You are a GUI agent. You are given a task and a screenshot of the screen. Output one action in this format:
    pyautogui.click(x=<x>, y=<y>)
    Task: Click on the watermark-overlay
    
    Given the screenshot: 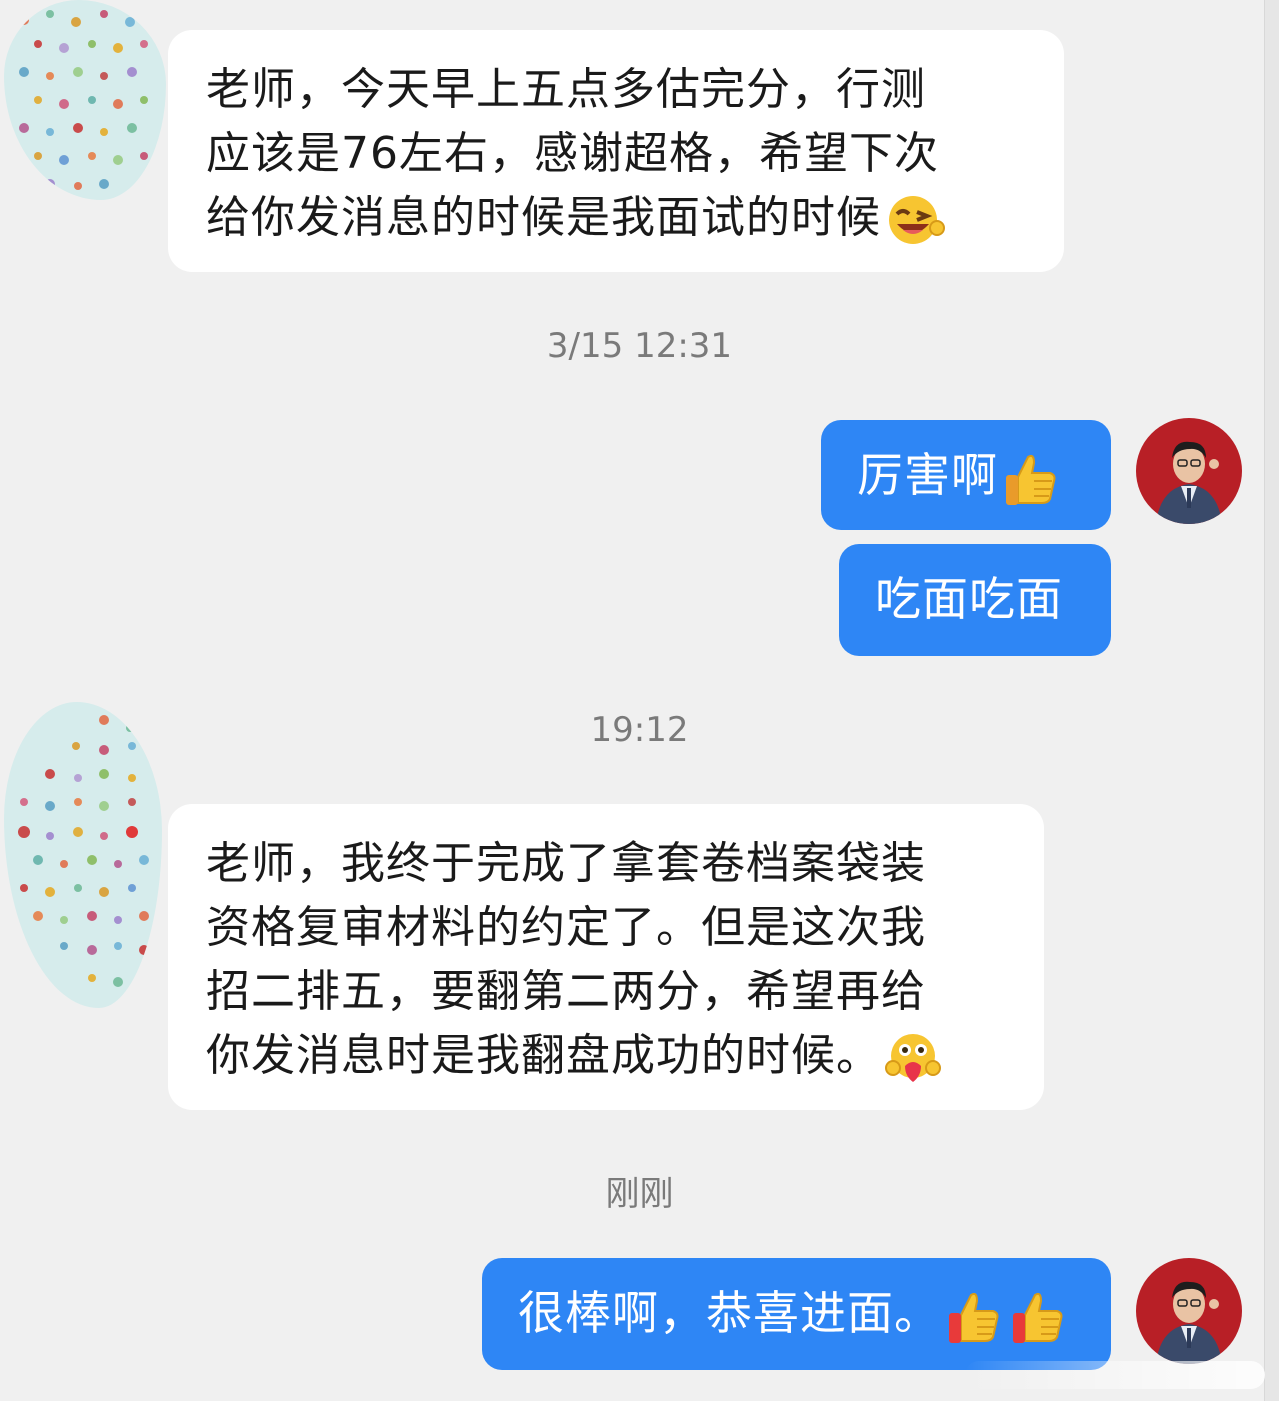 What is the action you would take?
    pyautogui.click(x=1115, y=1375)
    